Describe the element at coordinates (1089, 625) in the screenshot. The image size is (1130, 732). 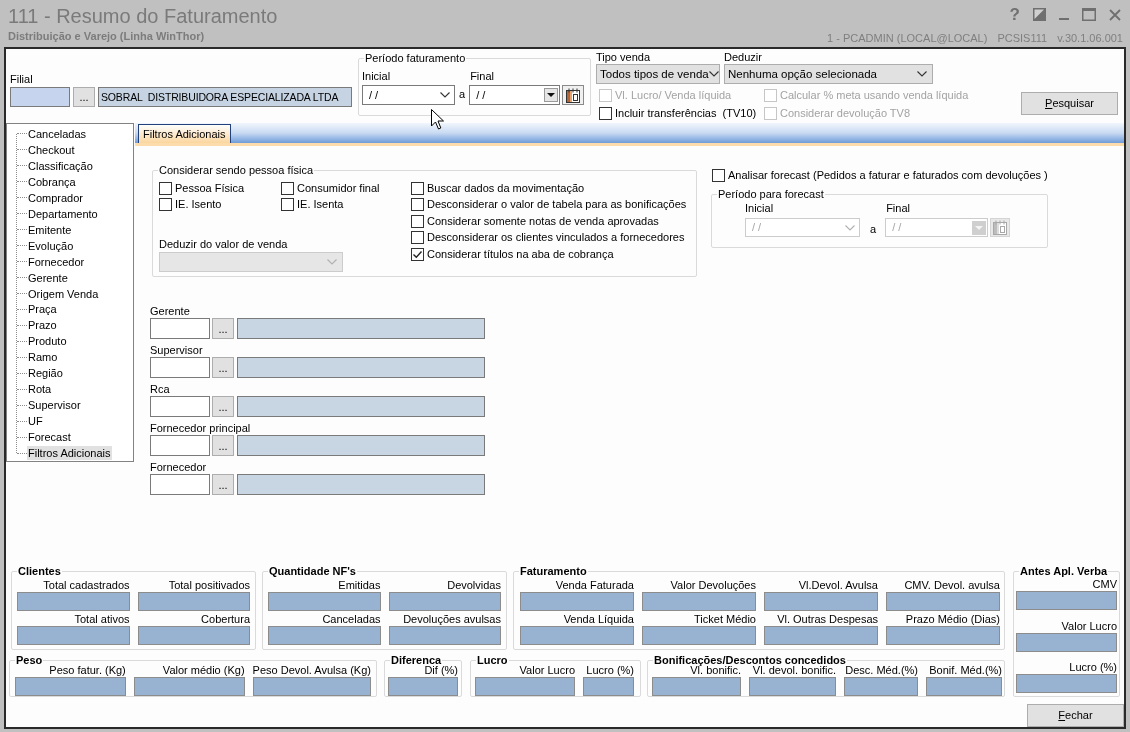
I see `field-label: Valor Lucro` at that location.